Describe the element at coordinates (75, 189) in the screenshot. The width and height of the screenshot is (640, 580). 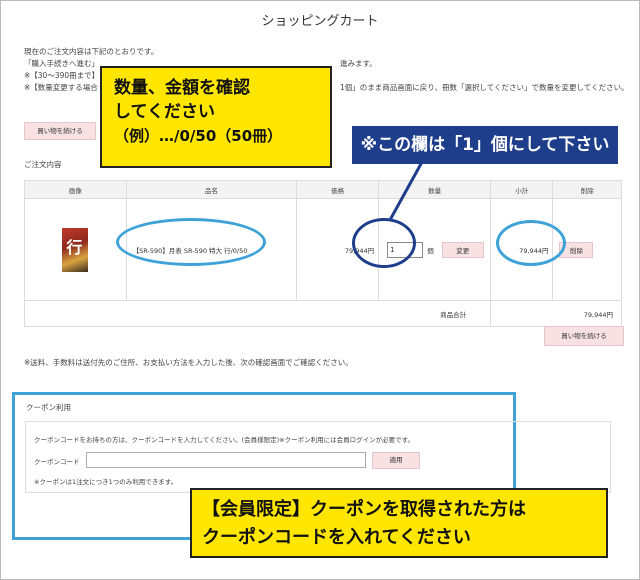
I see `column-header-image: 画像` at that location.